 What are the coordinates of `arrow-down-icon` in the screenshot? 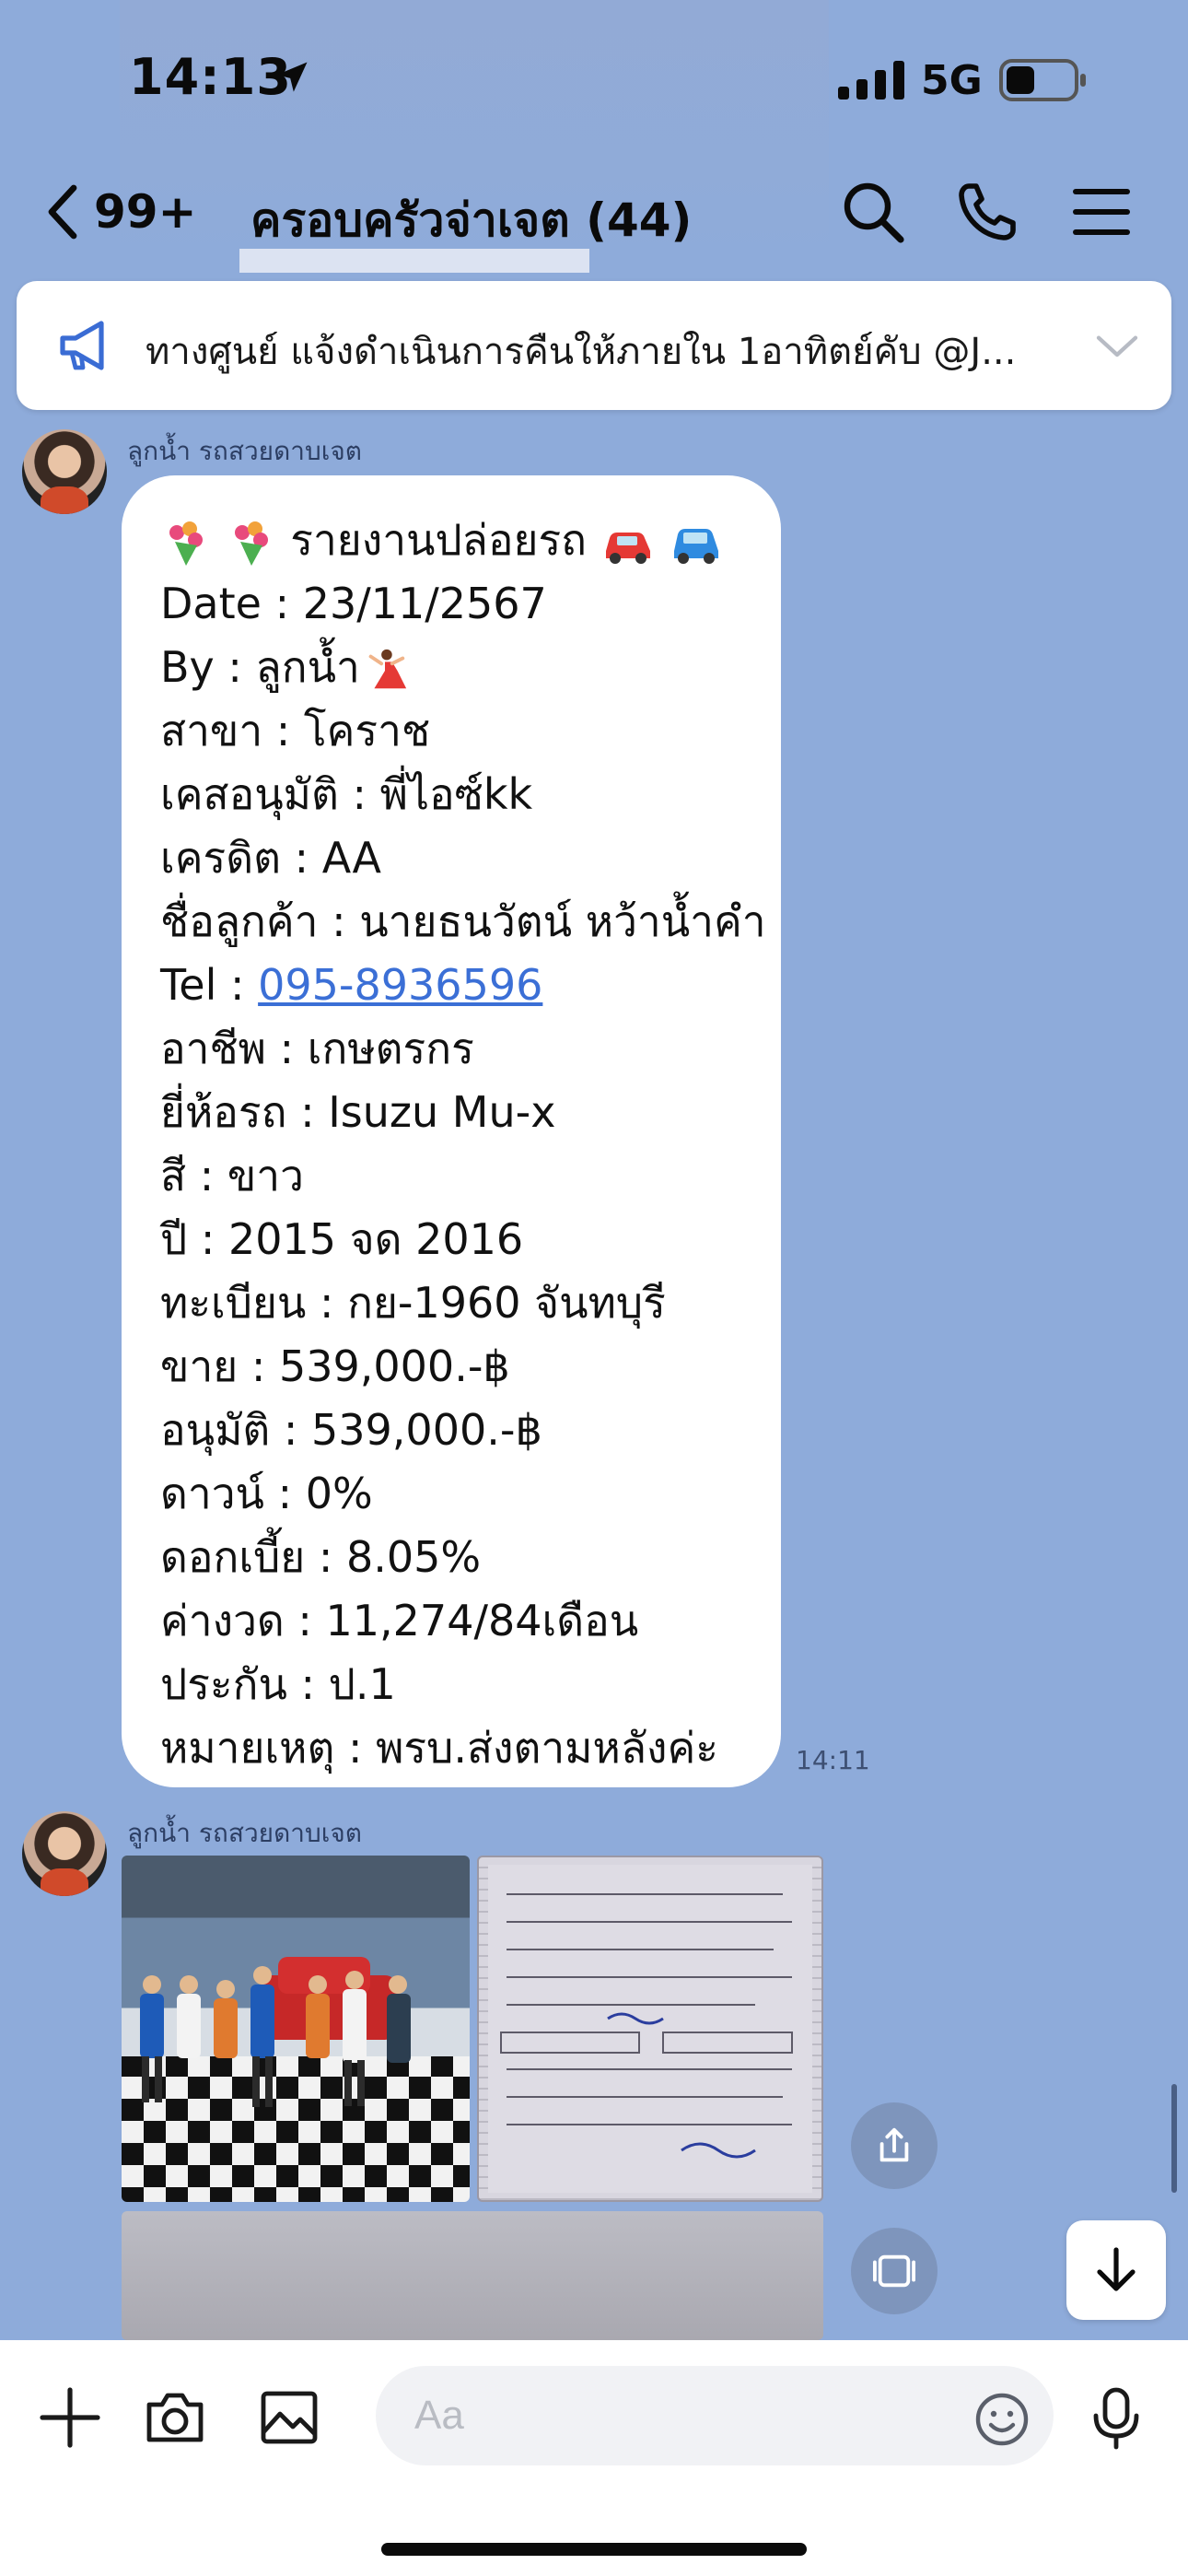 It's located at (1116, 2269).